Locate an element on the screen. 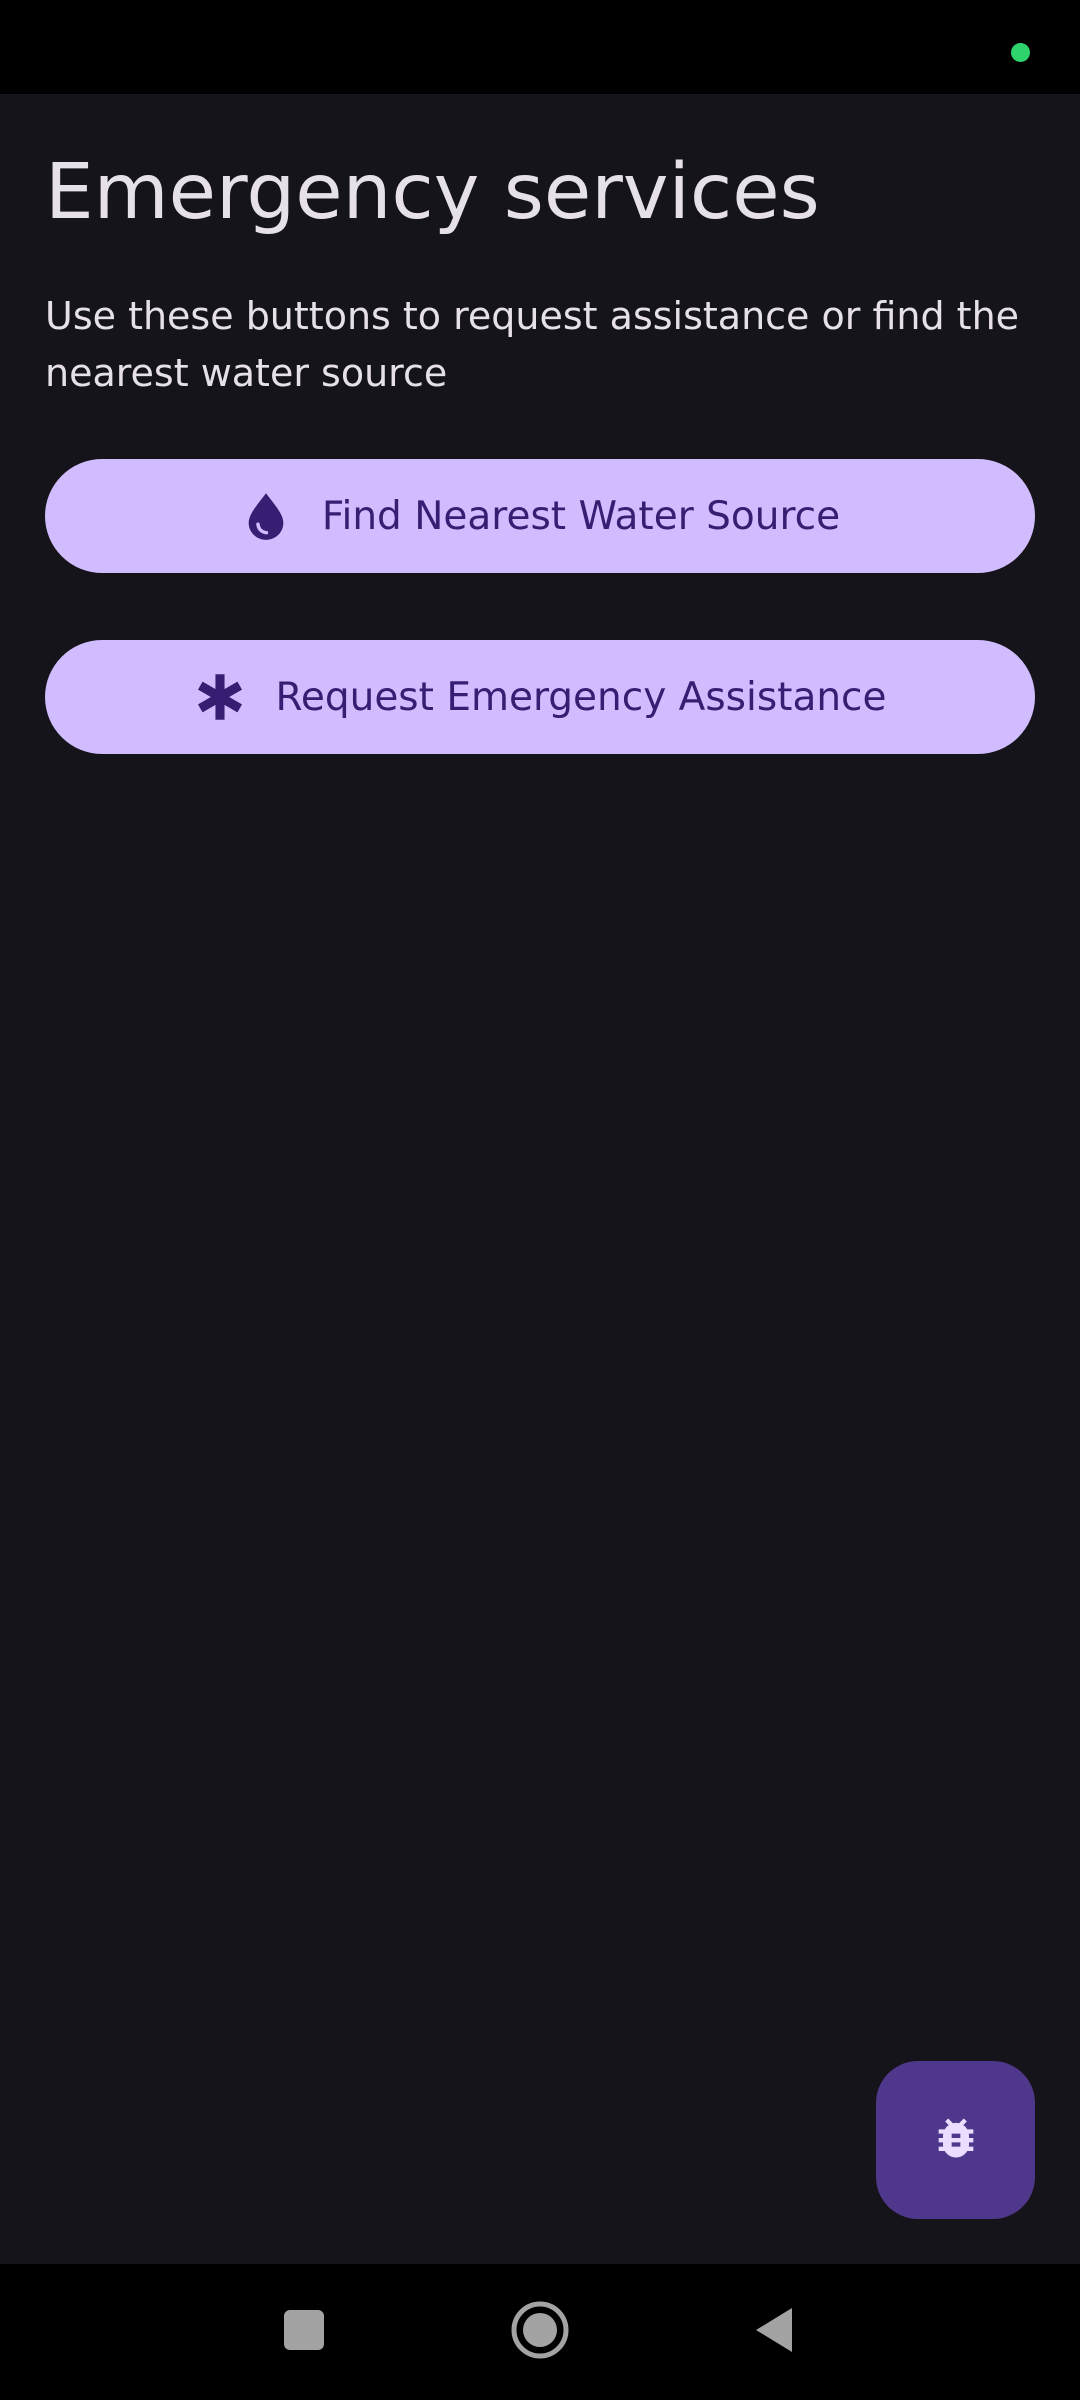  privacy-indicator-dot is located at coordinates (1020, 52).